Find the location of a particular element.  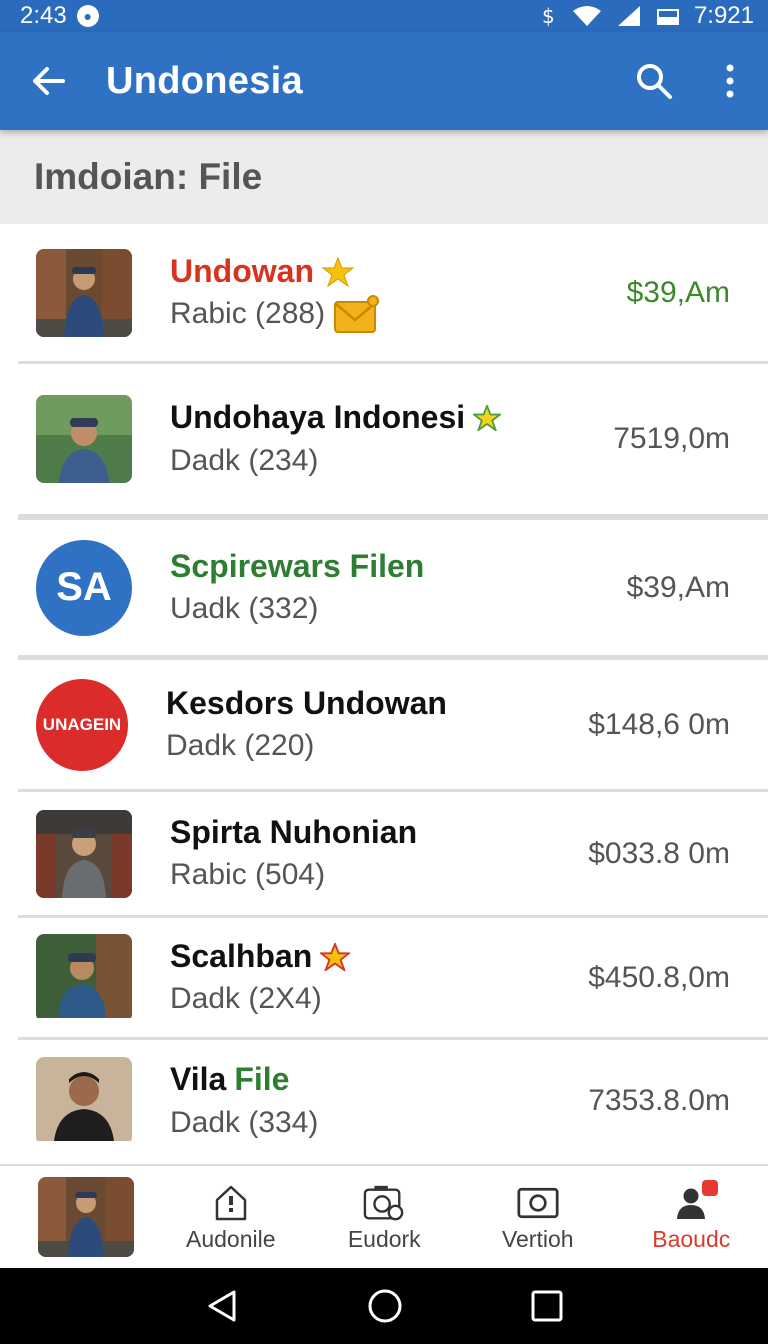

list-item: Undowan Rabic (288) $39,Am is located at coordinates (393, 294).